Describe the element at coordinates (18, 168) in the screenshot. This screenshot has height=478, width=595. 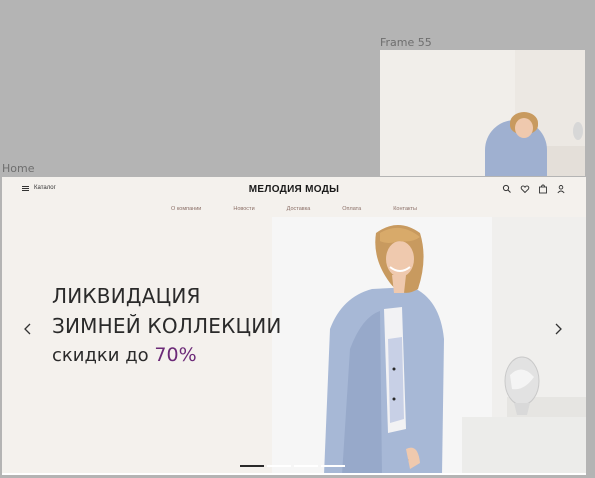
I see `home-frame-label: Home` at that location.